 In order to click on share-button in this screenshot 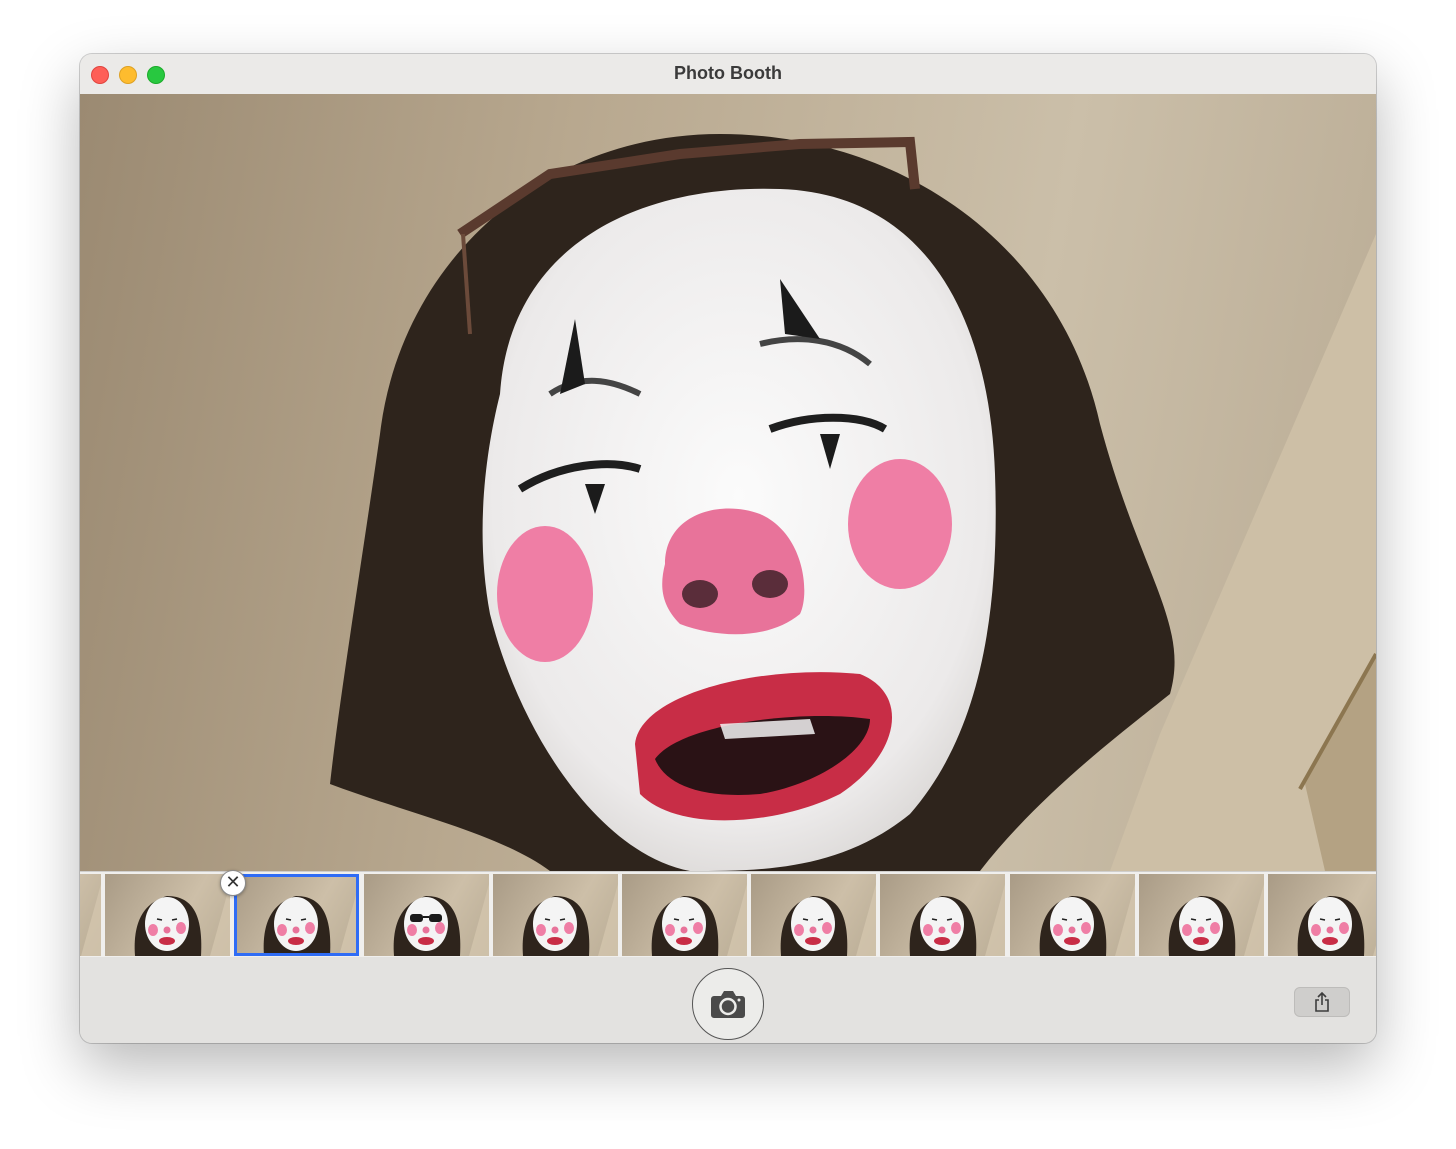, I will do `click(1322, 1002)`.